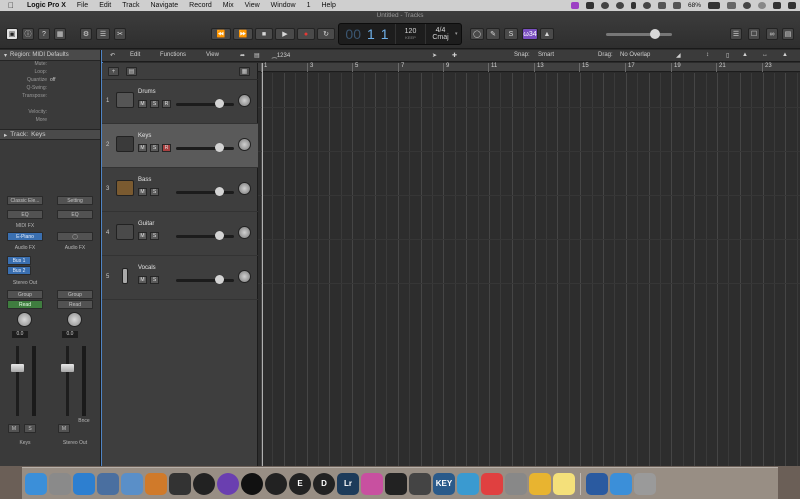 The image size is (800, 499). I want to click on bluetooth-icon, so click(633, 5).